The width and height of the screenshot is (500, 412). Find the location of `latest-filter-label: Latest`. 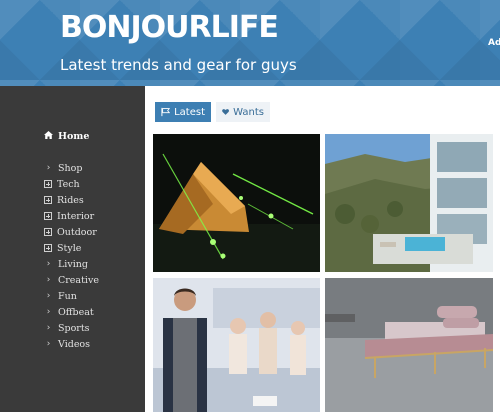

latest-filter-label: Latest is located at coordinates (189, 112).